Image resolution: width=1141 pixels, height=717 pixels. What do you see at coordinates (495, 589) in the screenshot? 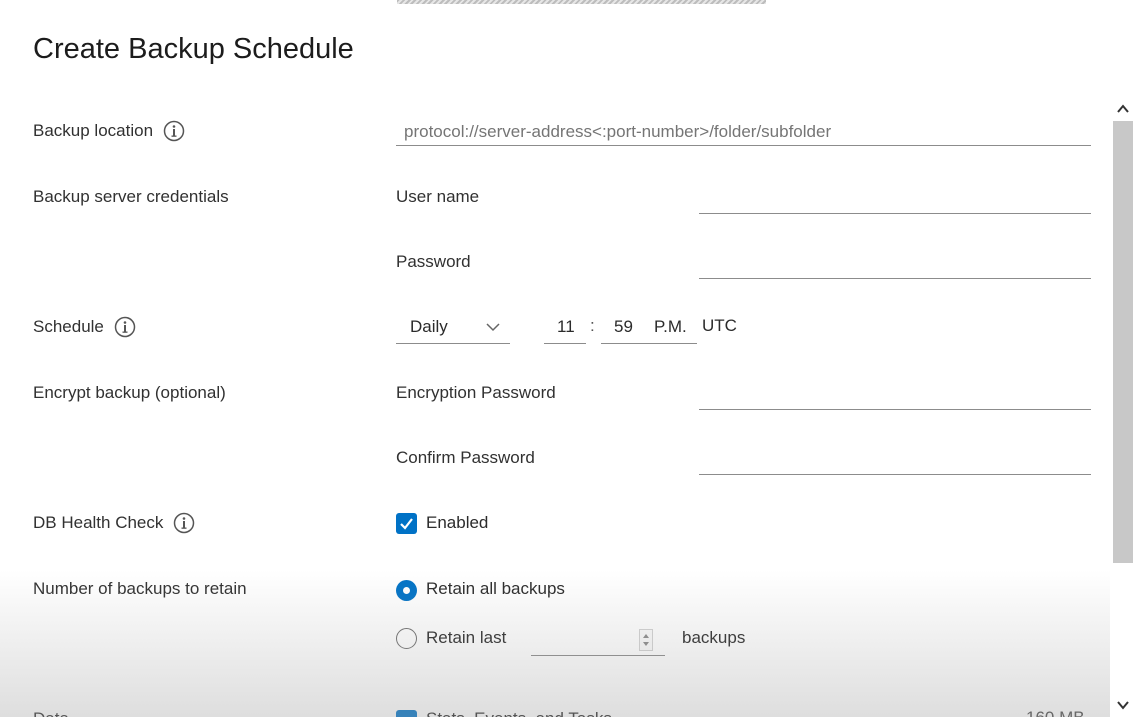
I see `retain-all-label: Retain all backups` at bounding box center [495, 589].